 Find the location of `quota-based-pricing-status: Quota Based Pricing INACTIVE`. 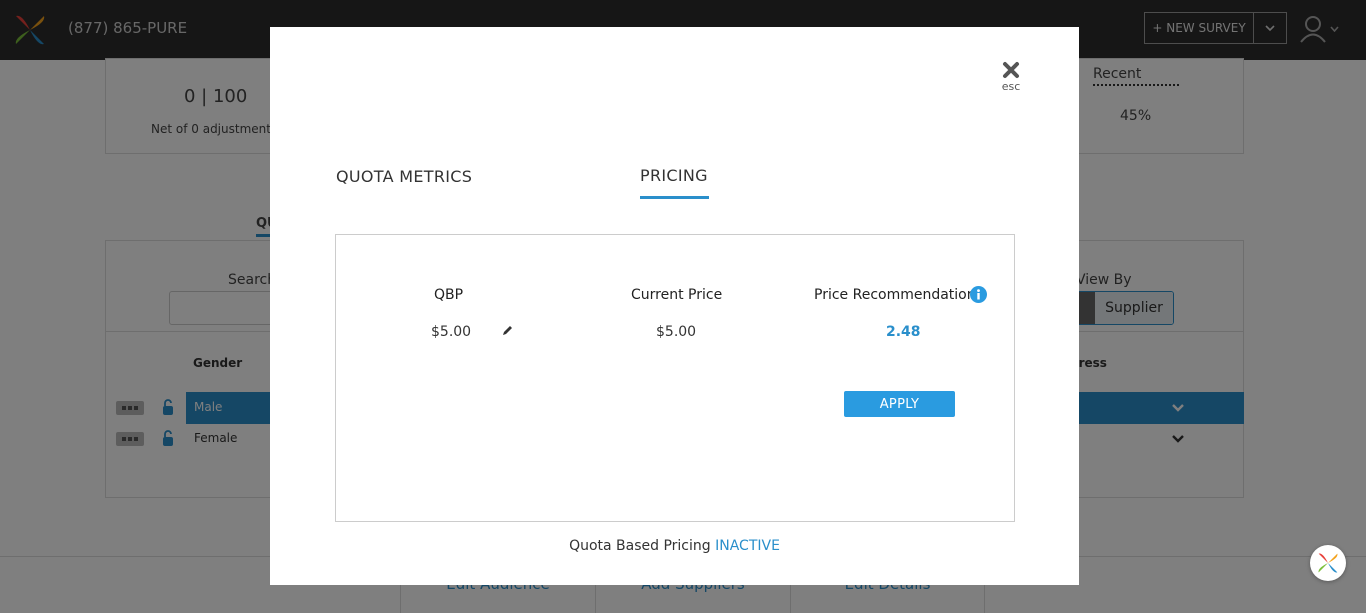

quota-based-pricing-status: Quota Based Pricing INACTIVE is located at coordinates (674, 546).